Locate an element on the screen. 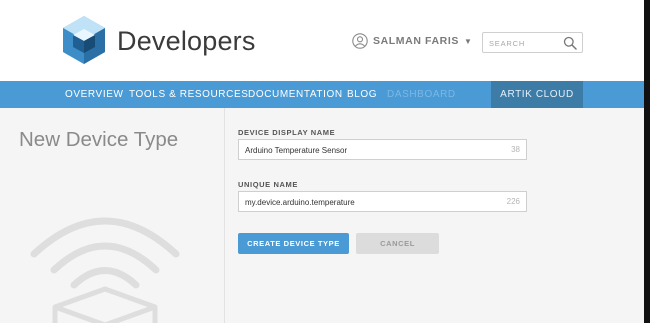 The width and height of the screenshot is (650, 323). display-name-field: 38 is located at coordinates (382, 149).